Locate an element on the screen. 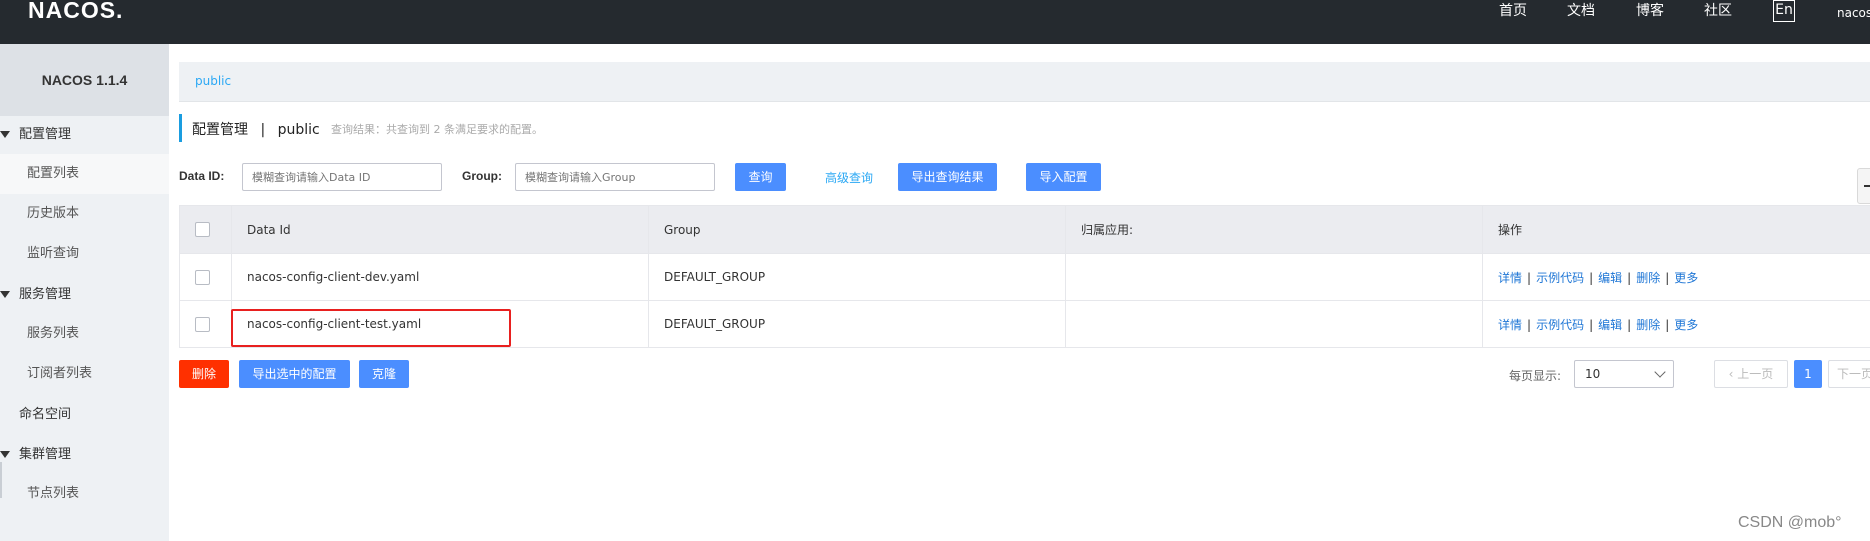 This screenshot has width=1870, height=541. cell-dataid: nacos-config-client-dev.yaml is located at coordinates (440, 277).